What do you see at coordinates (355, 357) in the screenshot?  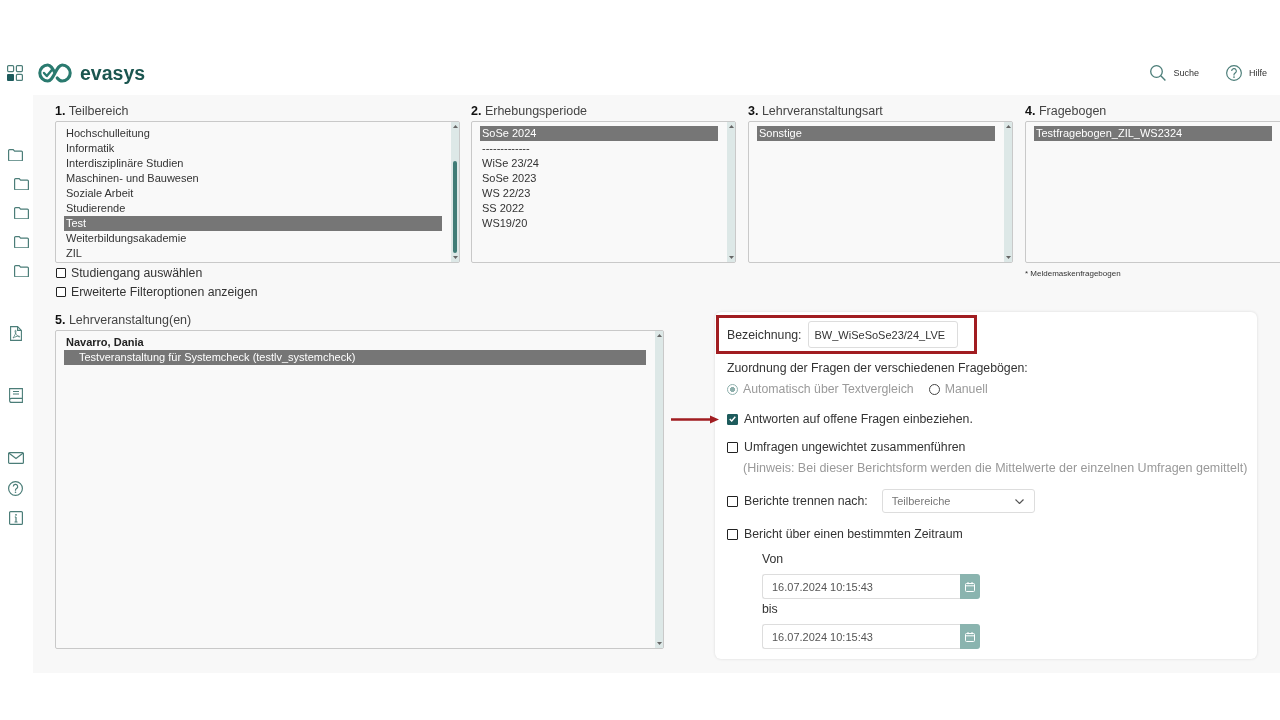 I see `list-option: Testveranstaltung für Systemcheck (testlv_systemcheck)` at bounding box center [355, 357].